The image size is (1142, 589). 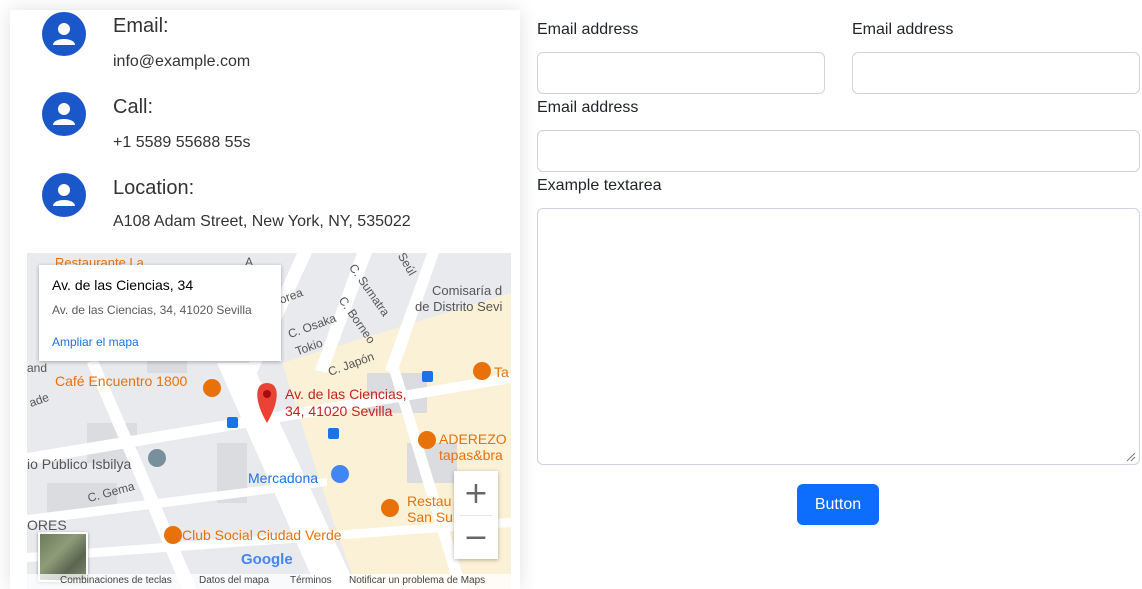 I want to click on map-data-link: Datos del mapa, so click(x=234, y=580).